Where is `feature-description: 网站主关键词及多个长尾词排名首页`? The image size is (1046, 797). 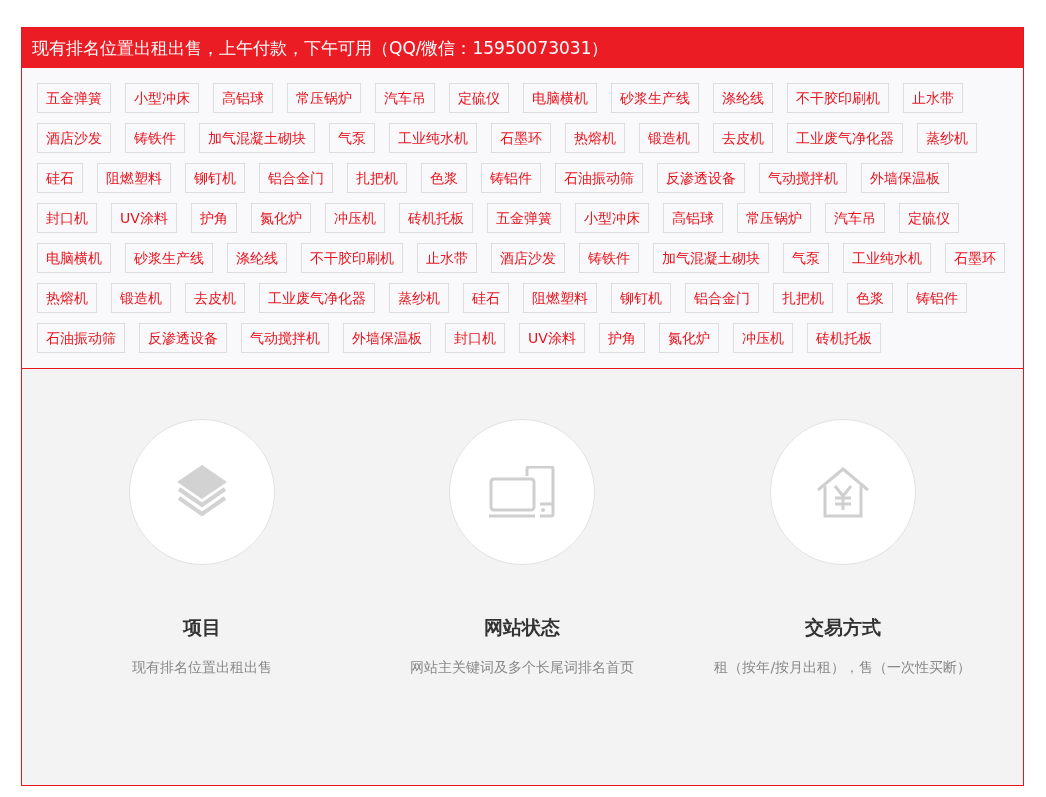 feature-description: 网站主关键词及多个长尾词排名首页 is located at coordinates (522, 667).